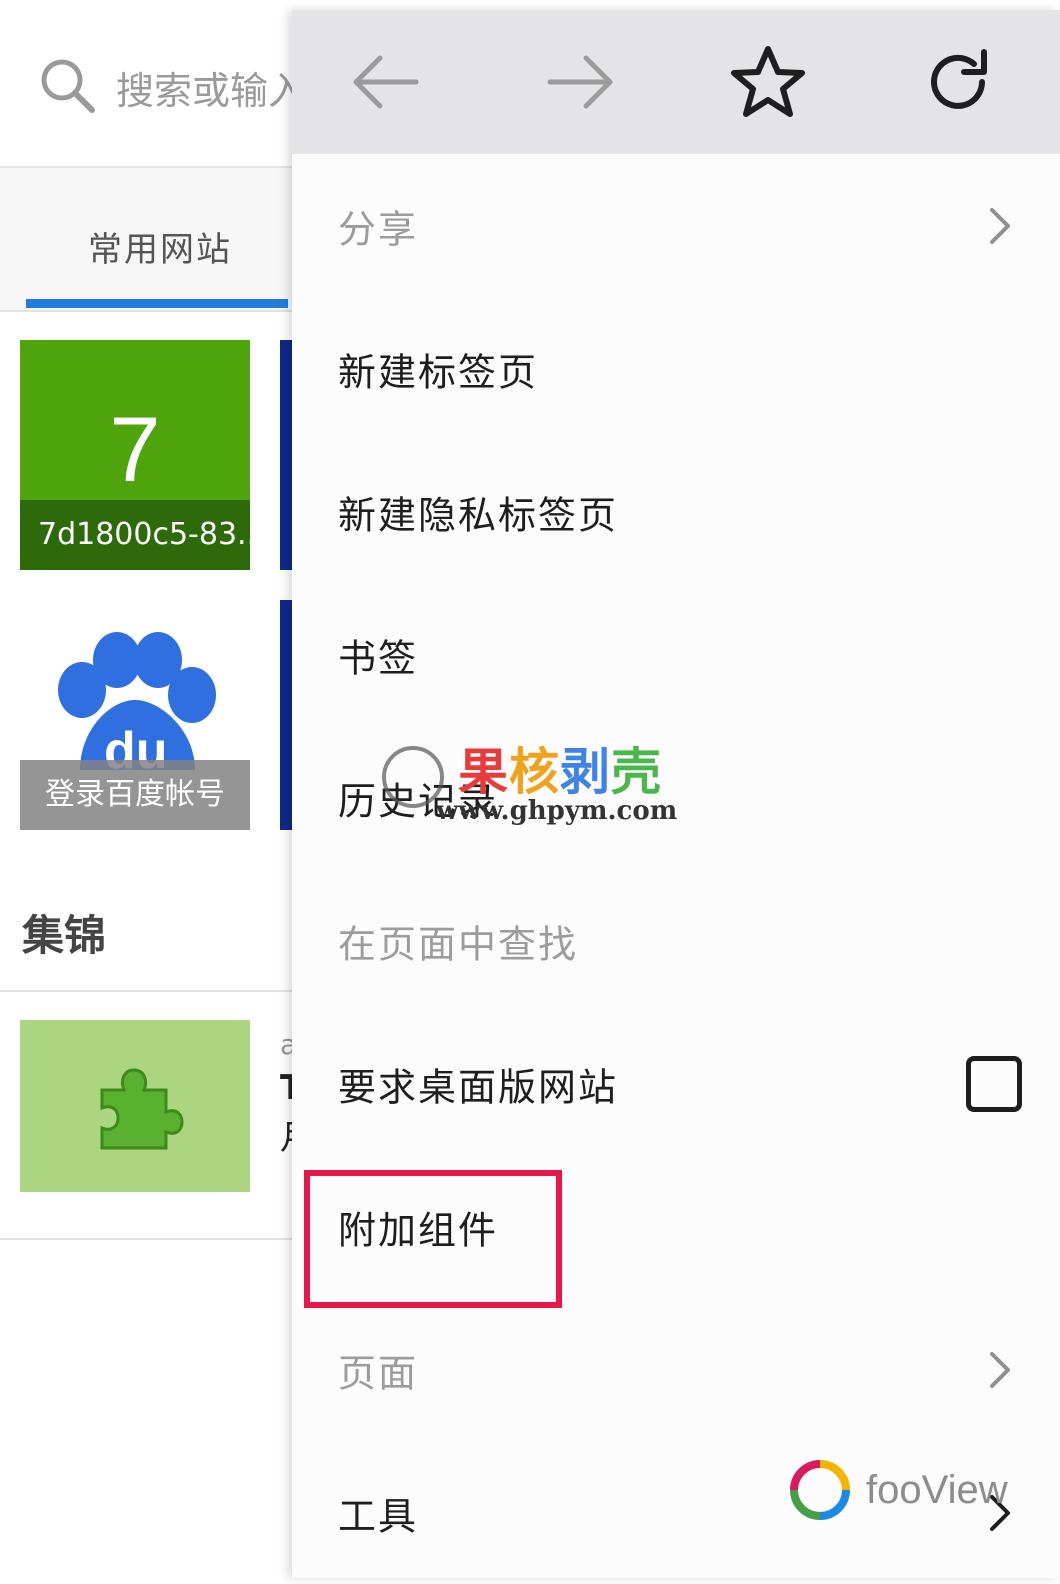 The image size is (1060, 1584). I want to click on menu-item-request-desktop-site: 要求桌面版网站, so click(676, 1083).